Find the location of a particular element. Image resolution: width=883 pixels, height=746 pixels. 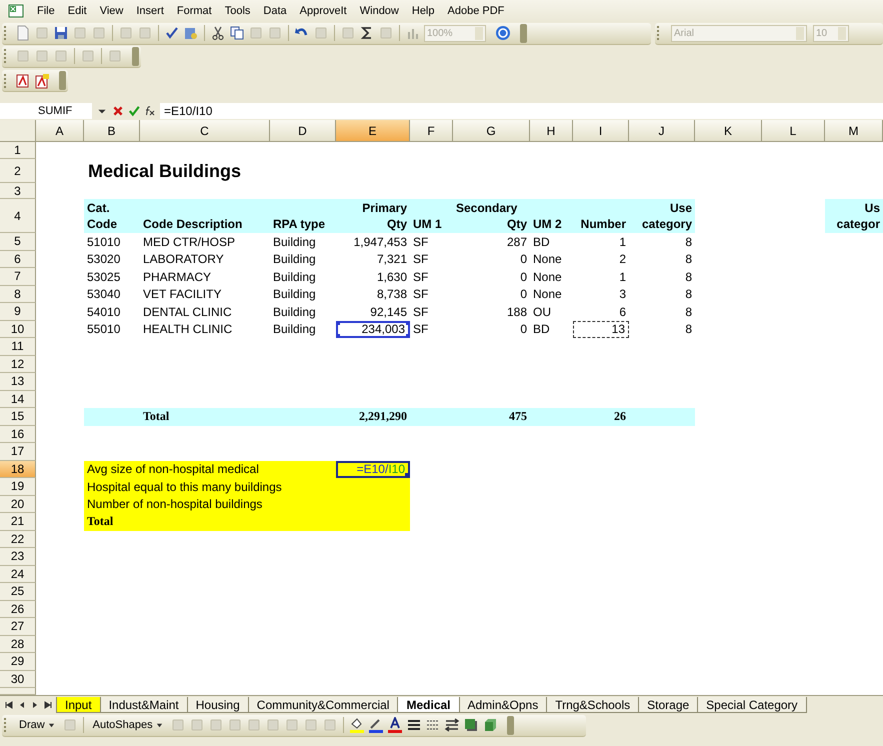

column-header: D is located at coordinates (303, 131).